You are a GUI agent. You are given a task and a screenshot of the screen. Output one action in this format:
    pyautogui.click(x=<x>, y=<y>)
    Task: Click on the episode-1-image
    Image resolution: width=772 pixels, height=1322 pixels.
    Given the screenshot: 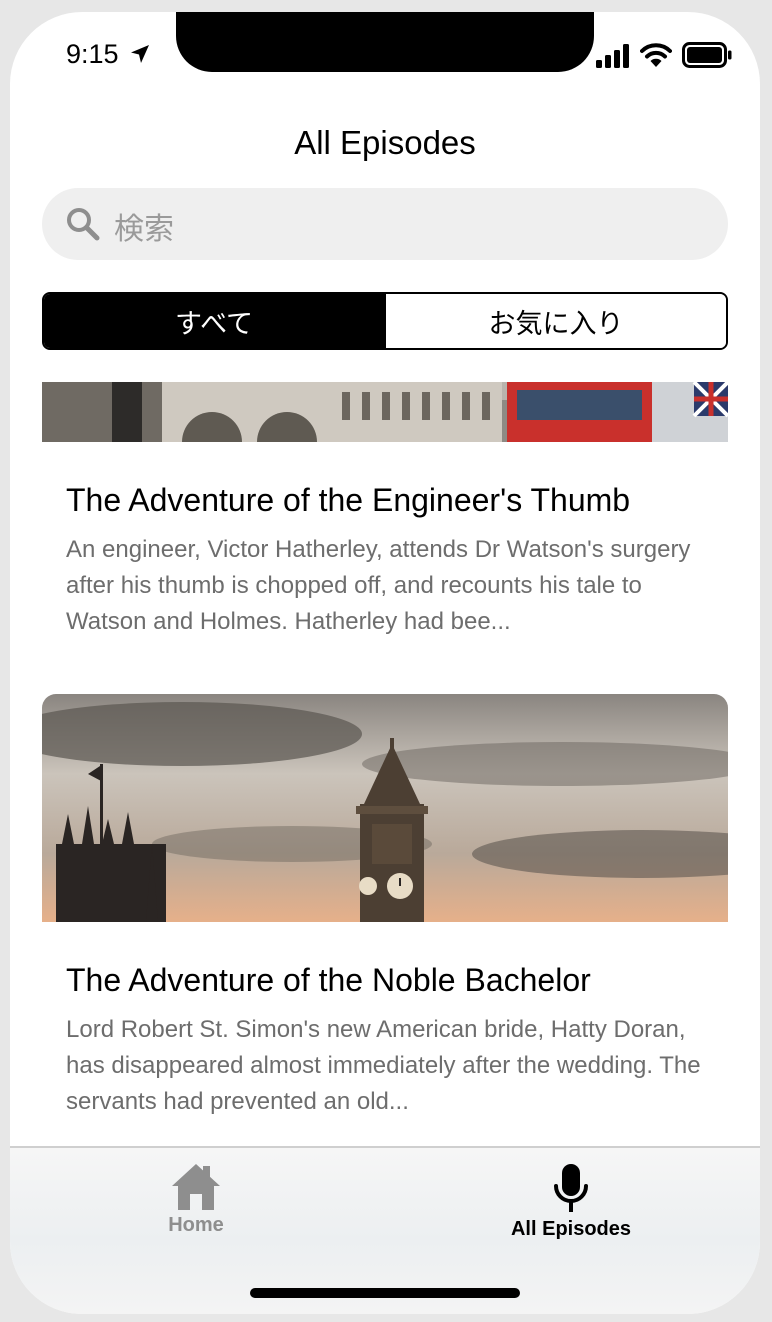 What is the action you would take?
    pyautogui.click(x=385, y=412)
    